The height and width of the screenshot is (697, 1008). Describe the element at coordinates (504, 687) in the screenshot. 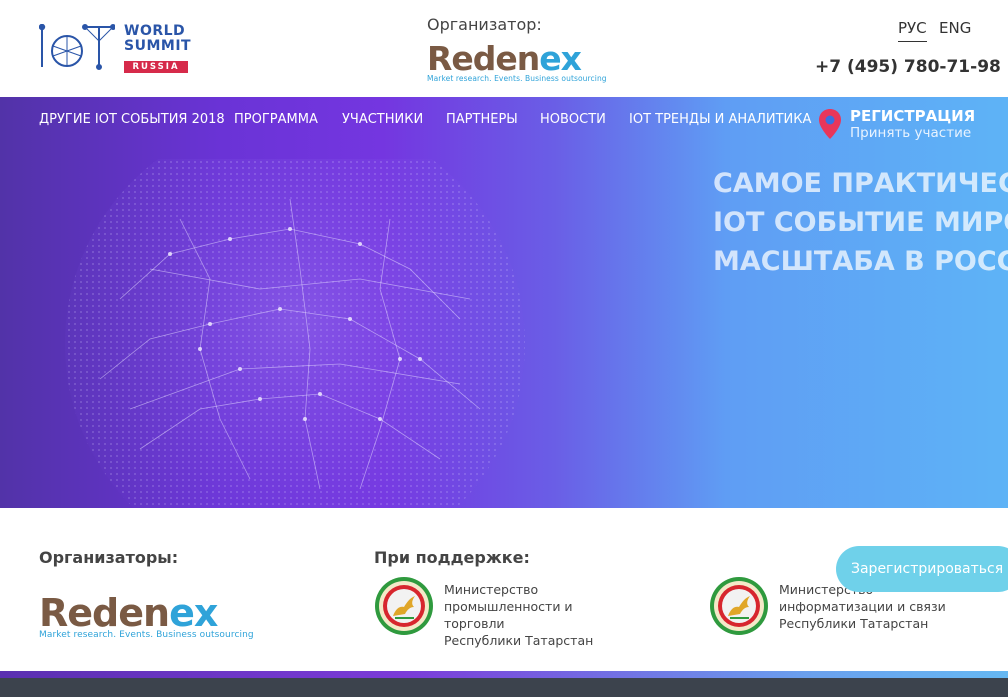

I see `site-footer` at that location.